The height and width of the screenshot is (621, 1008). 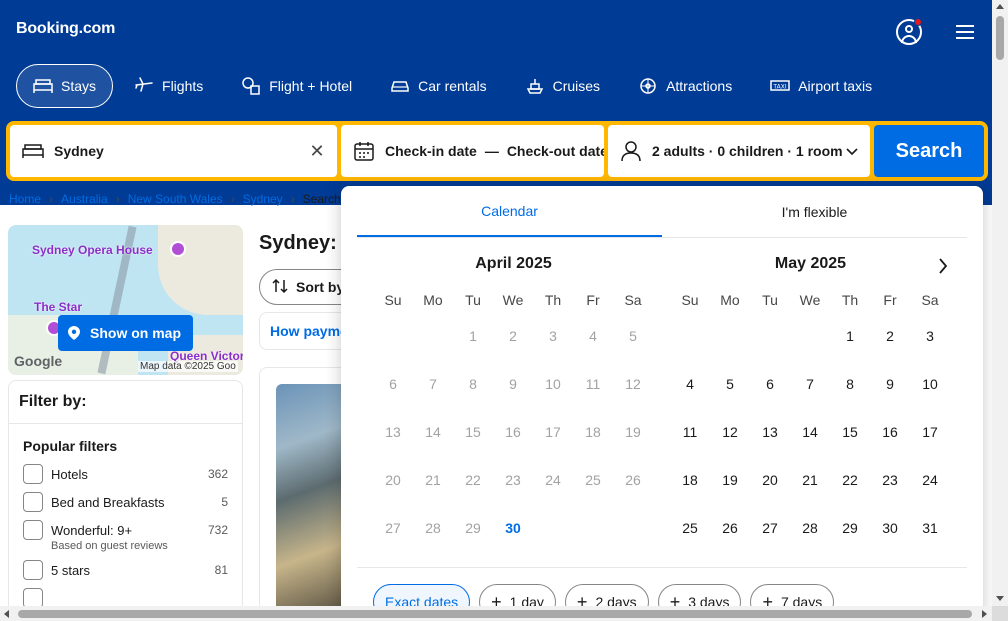 What do you see at coordinates (173, 151) in the screenshot?
I see `destination-field: Sydney ✕` at bounding box center [173, 151].